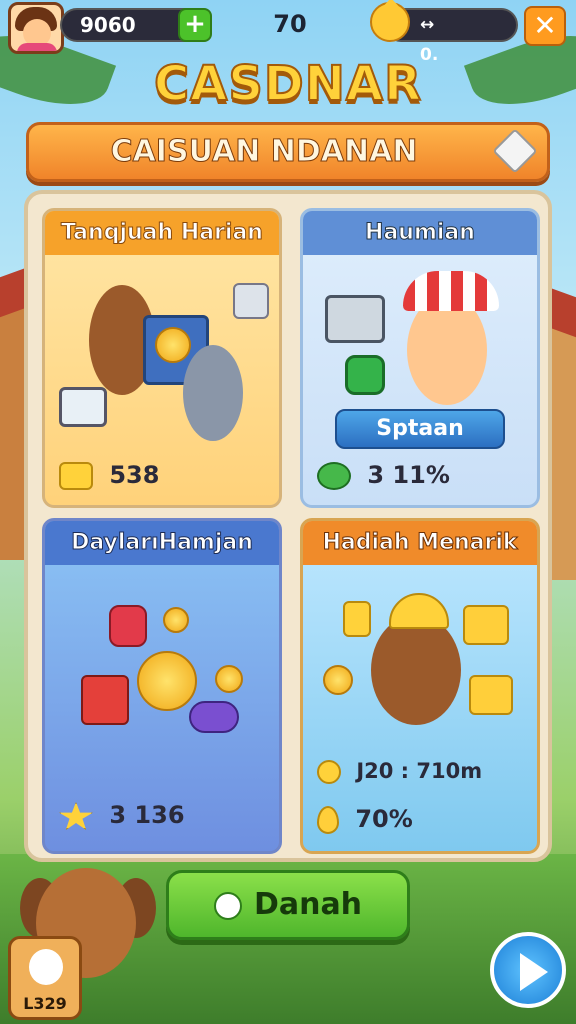 The image size is (576, 1024). What do you see at coordinates (195, 25) in the screenshot?
I see `add-coins-button: +` at bounding box center [195, 25].